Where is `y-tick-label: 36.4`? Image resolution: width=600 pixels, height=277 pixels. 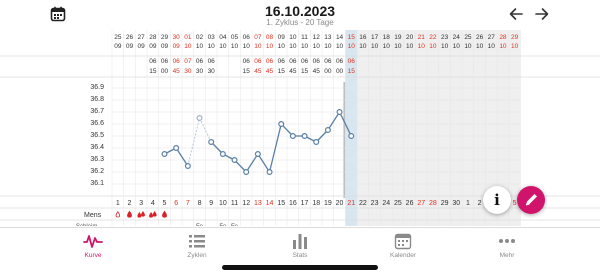 y-tick-label: 36.4 is located at coordinates (97, 147).